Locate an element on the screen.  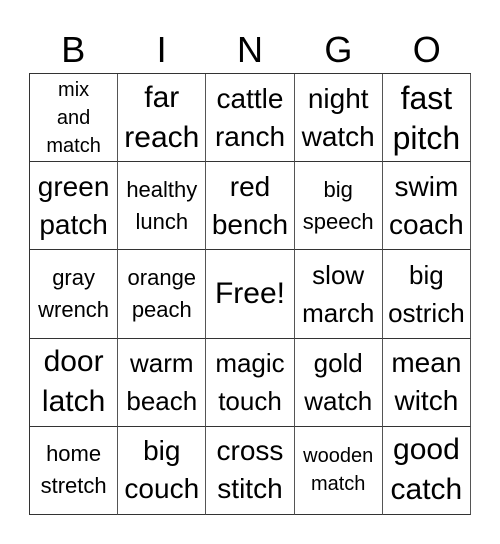
cell-text: mean witch is located at coordinates (426, 382).